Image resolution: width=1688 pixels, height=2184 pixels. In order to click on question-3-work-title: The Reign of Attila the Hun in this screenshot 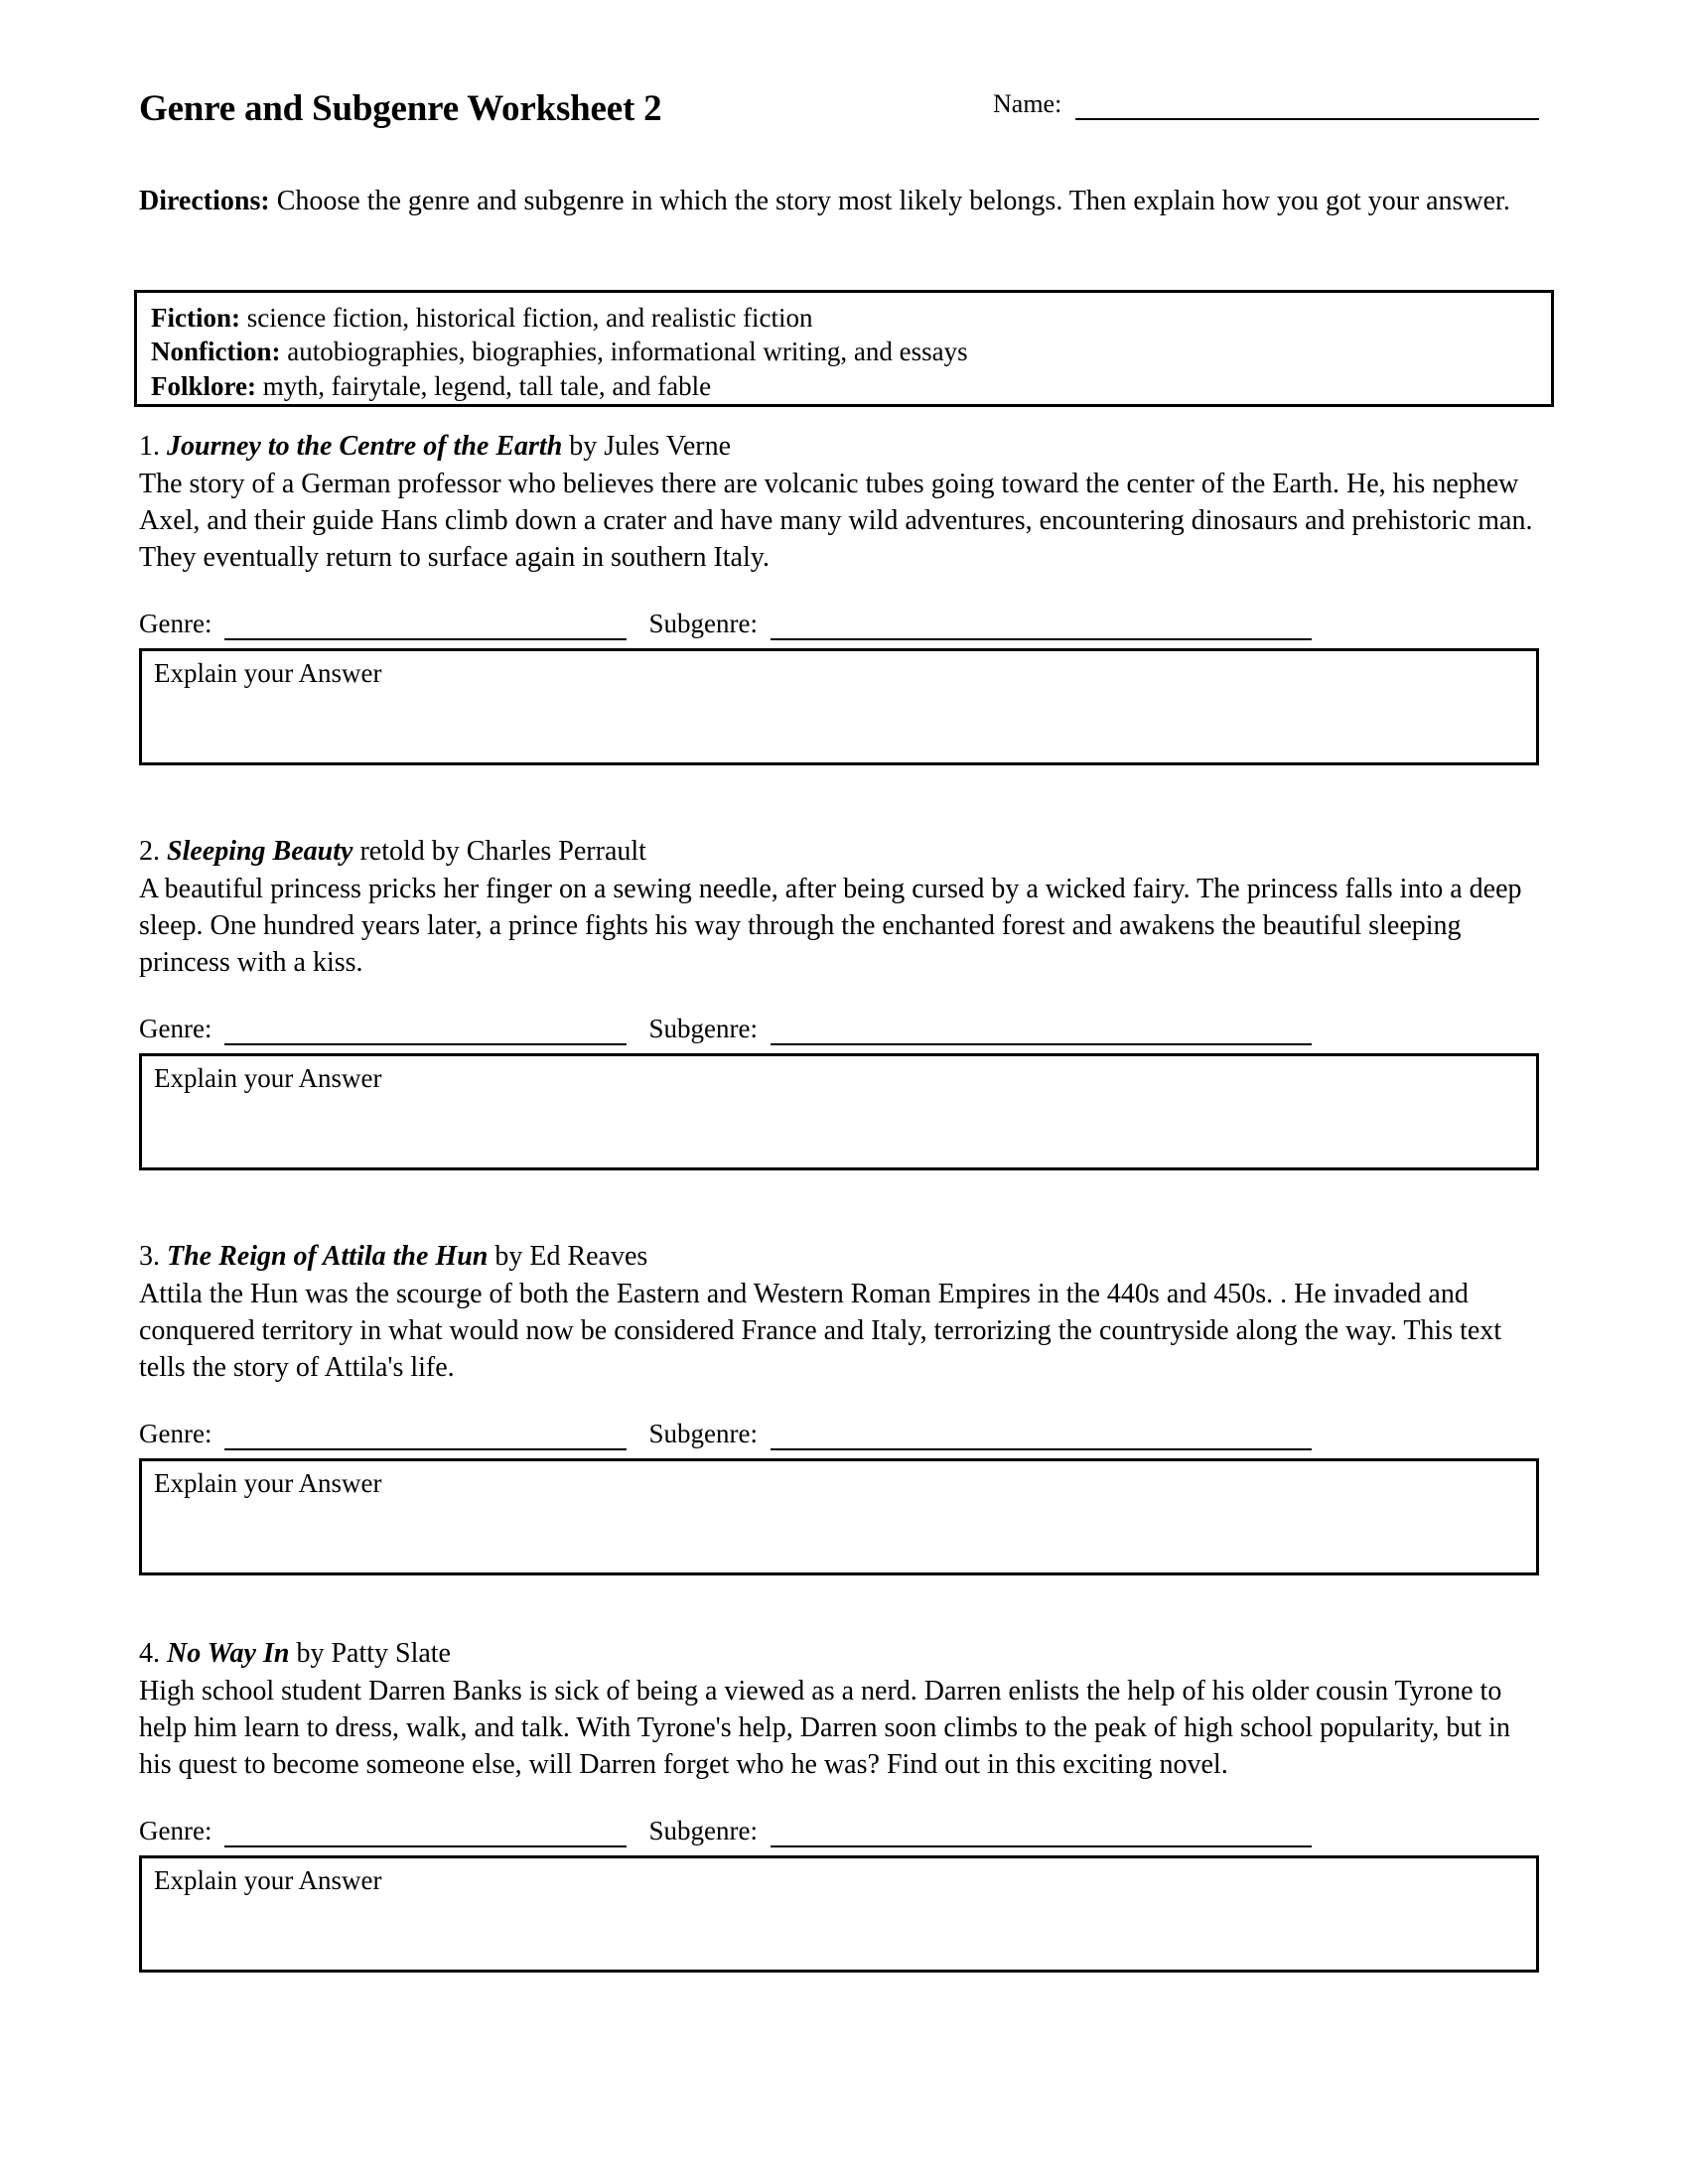, I will do `click(328, 1256)`.